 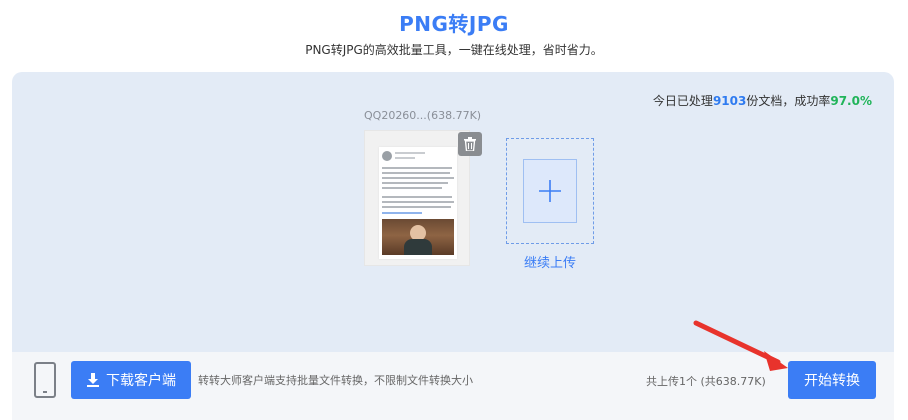 What do you see at coordinates (682, 101) in the screenshot?
I see `stats-prefix: 今日已处理` at bounding box center [682, 101].